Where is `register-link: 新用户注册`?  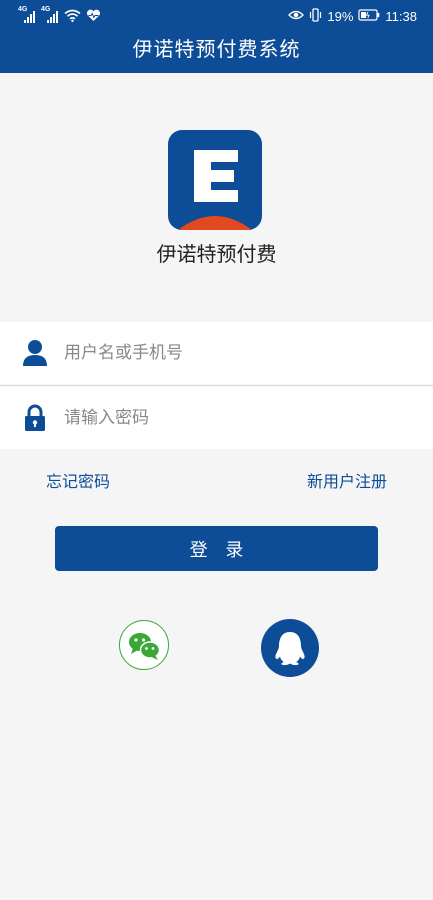 register-link: 新用户注册 is located at coordinates (347, 480).